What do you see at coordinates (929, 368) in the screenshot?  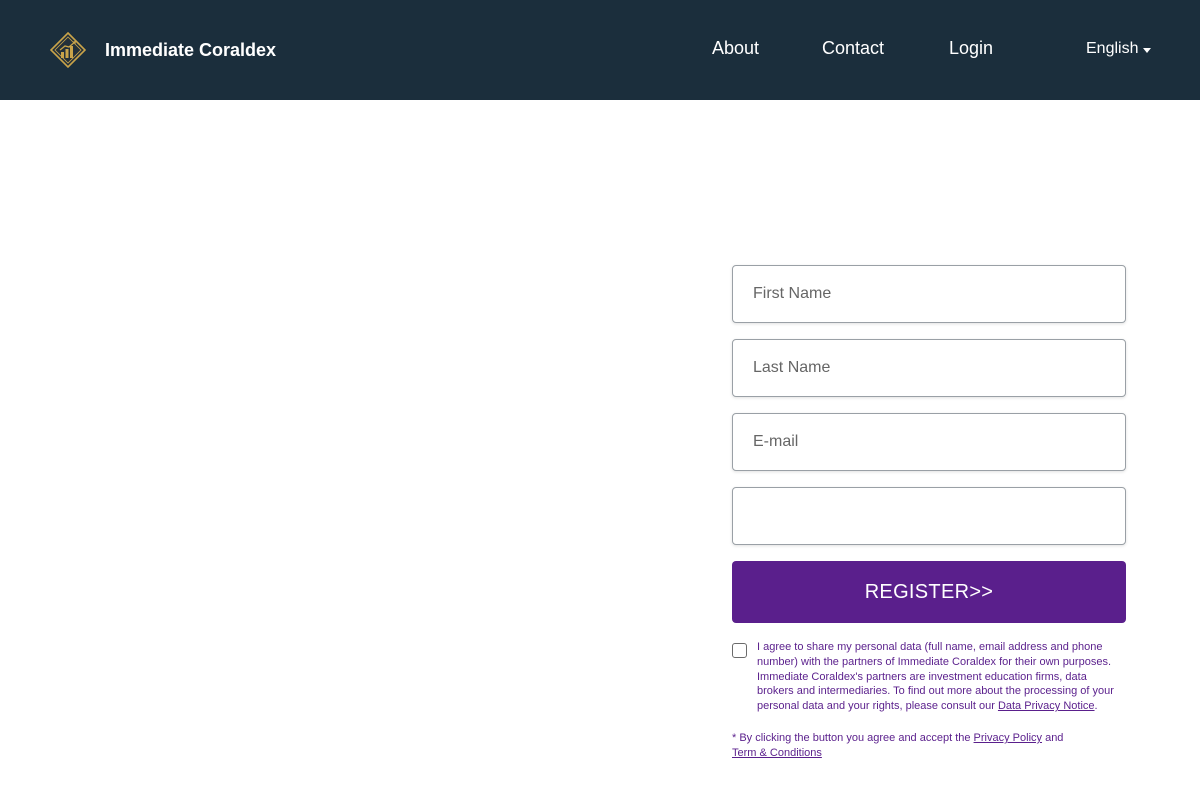 I see `last-name-input` at bounding box center [929, 368].